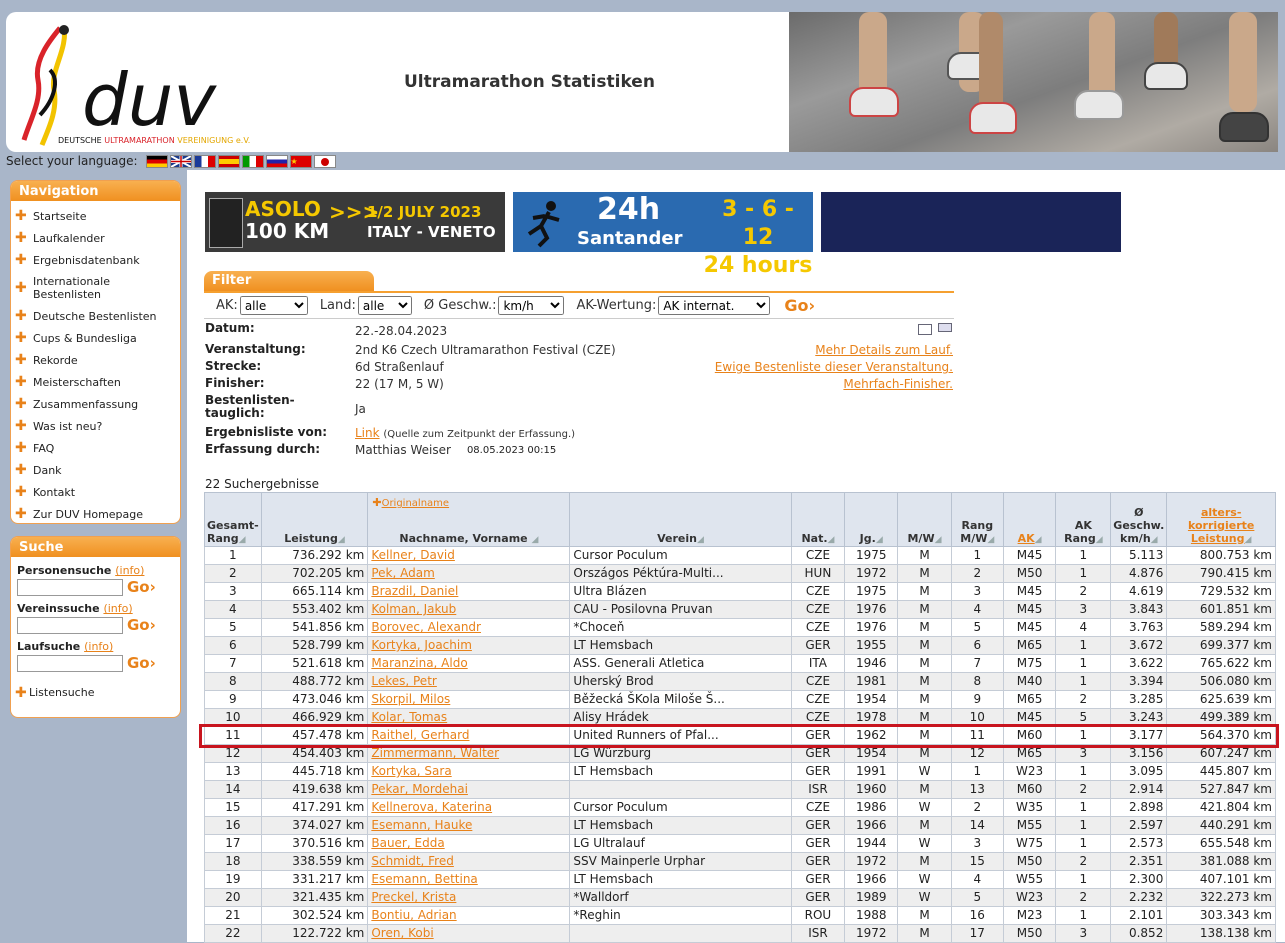 The width and height of the screenshot is (1285, 943). I want to click on runner-name-link: Lekes, Petr, so click(403, 681).